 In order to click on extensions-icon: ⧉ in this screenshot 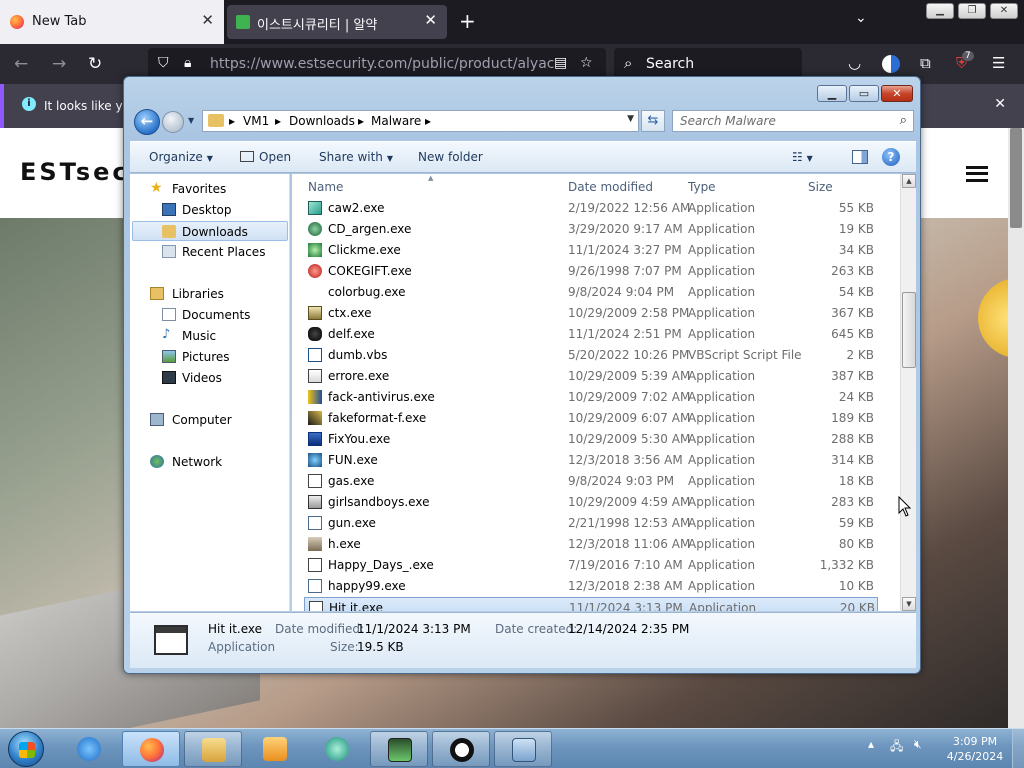, I will do `click(925, 63)`.